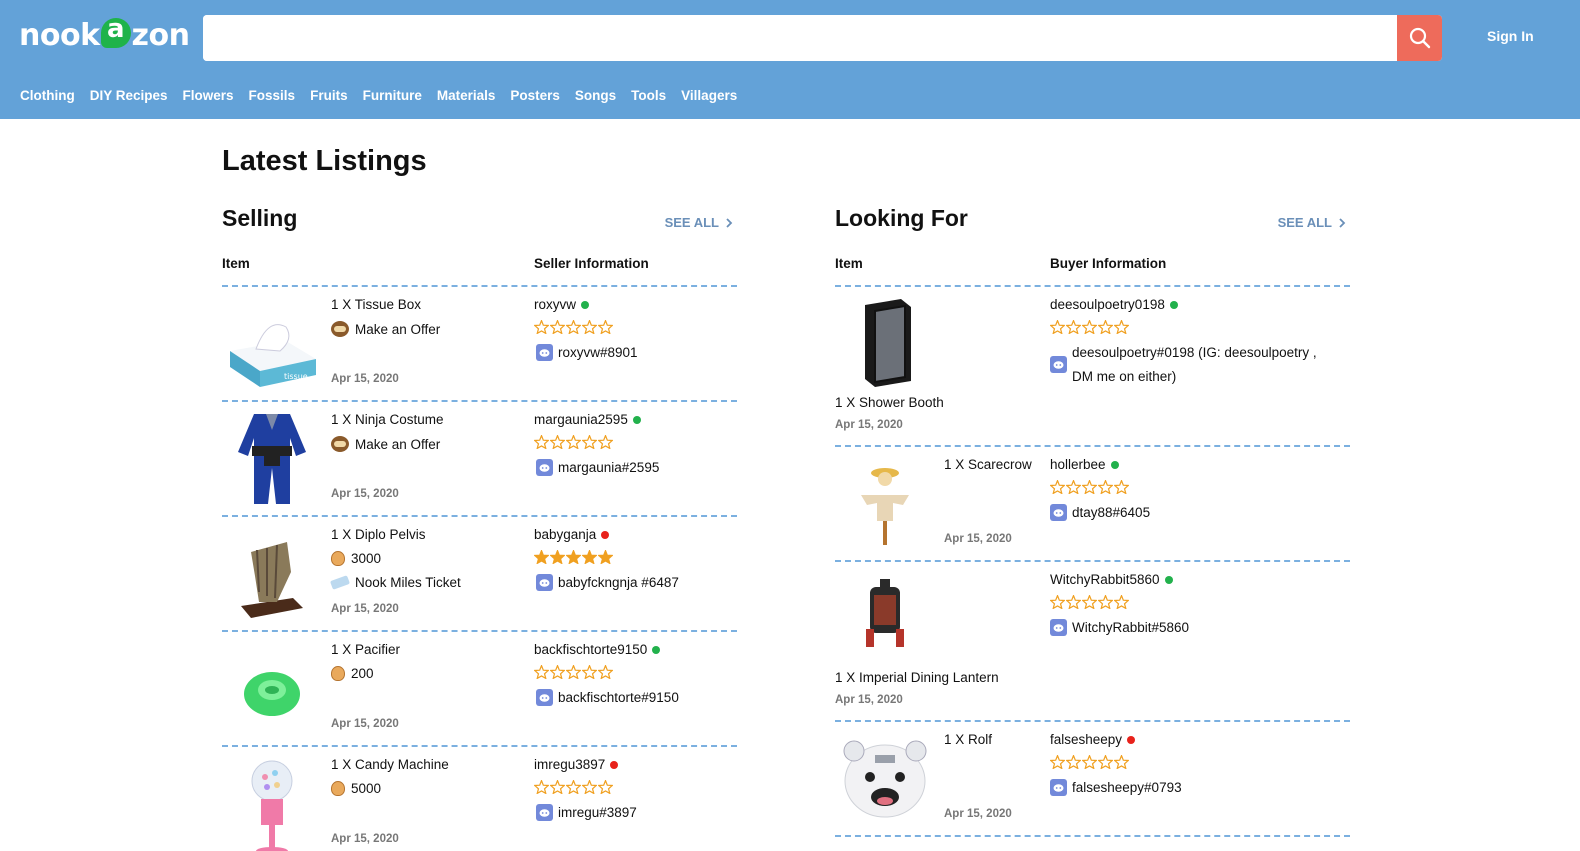  I want to click on logo-leaf-letter: a, so click(116, 29).